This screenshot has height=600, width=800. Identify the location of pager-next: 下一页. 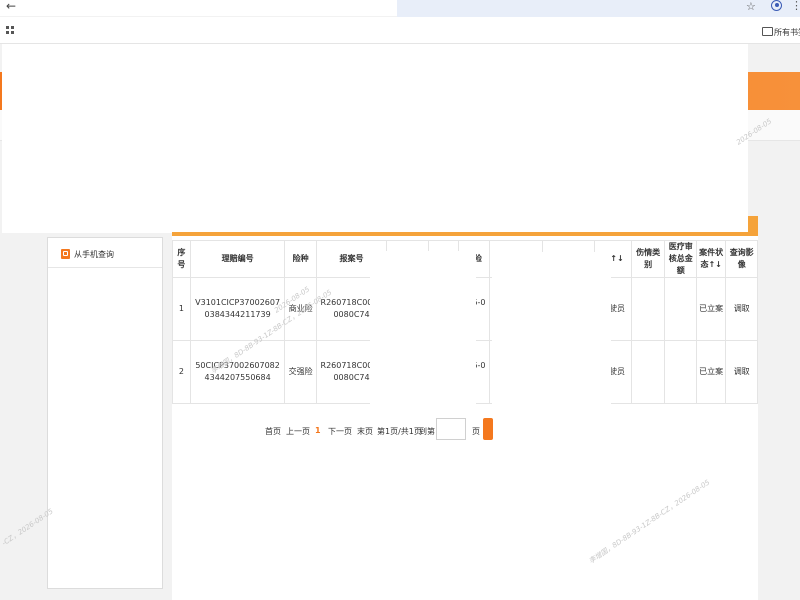
(340, 431).